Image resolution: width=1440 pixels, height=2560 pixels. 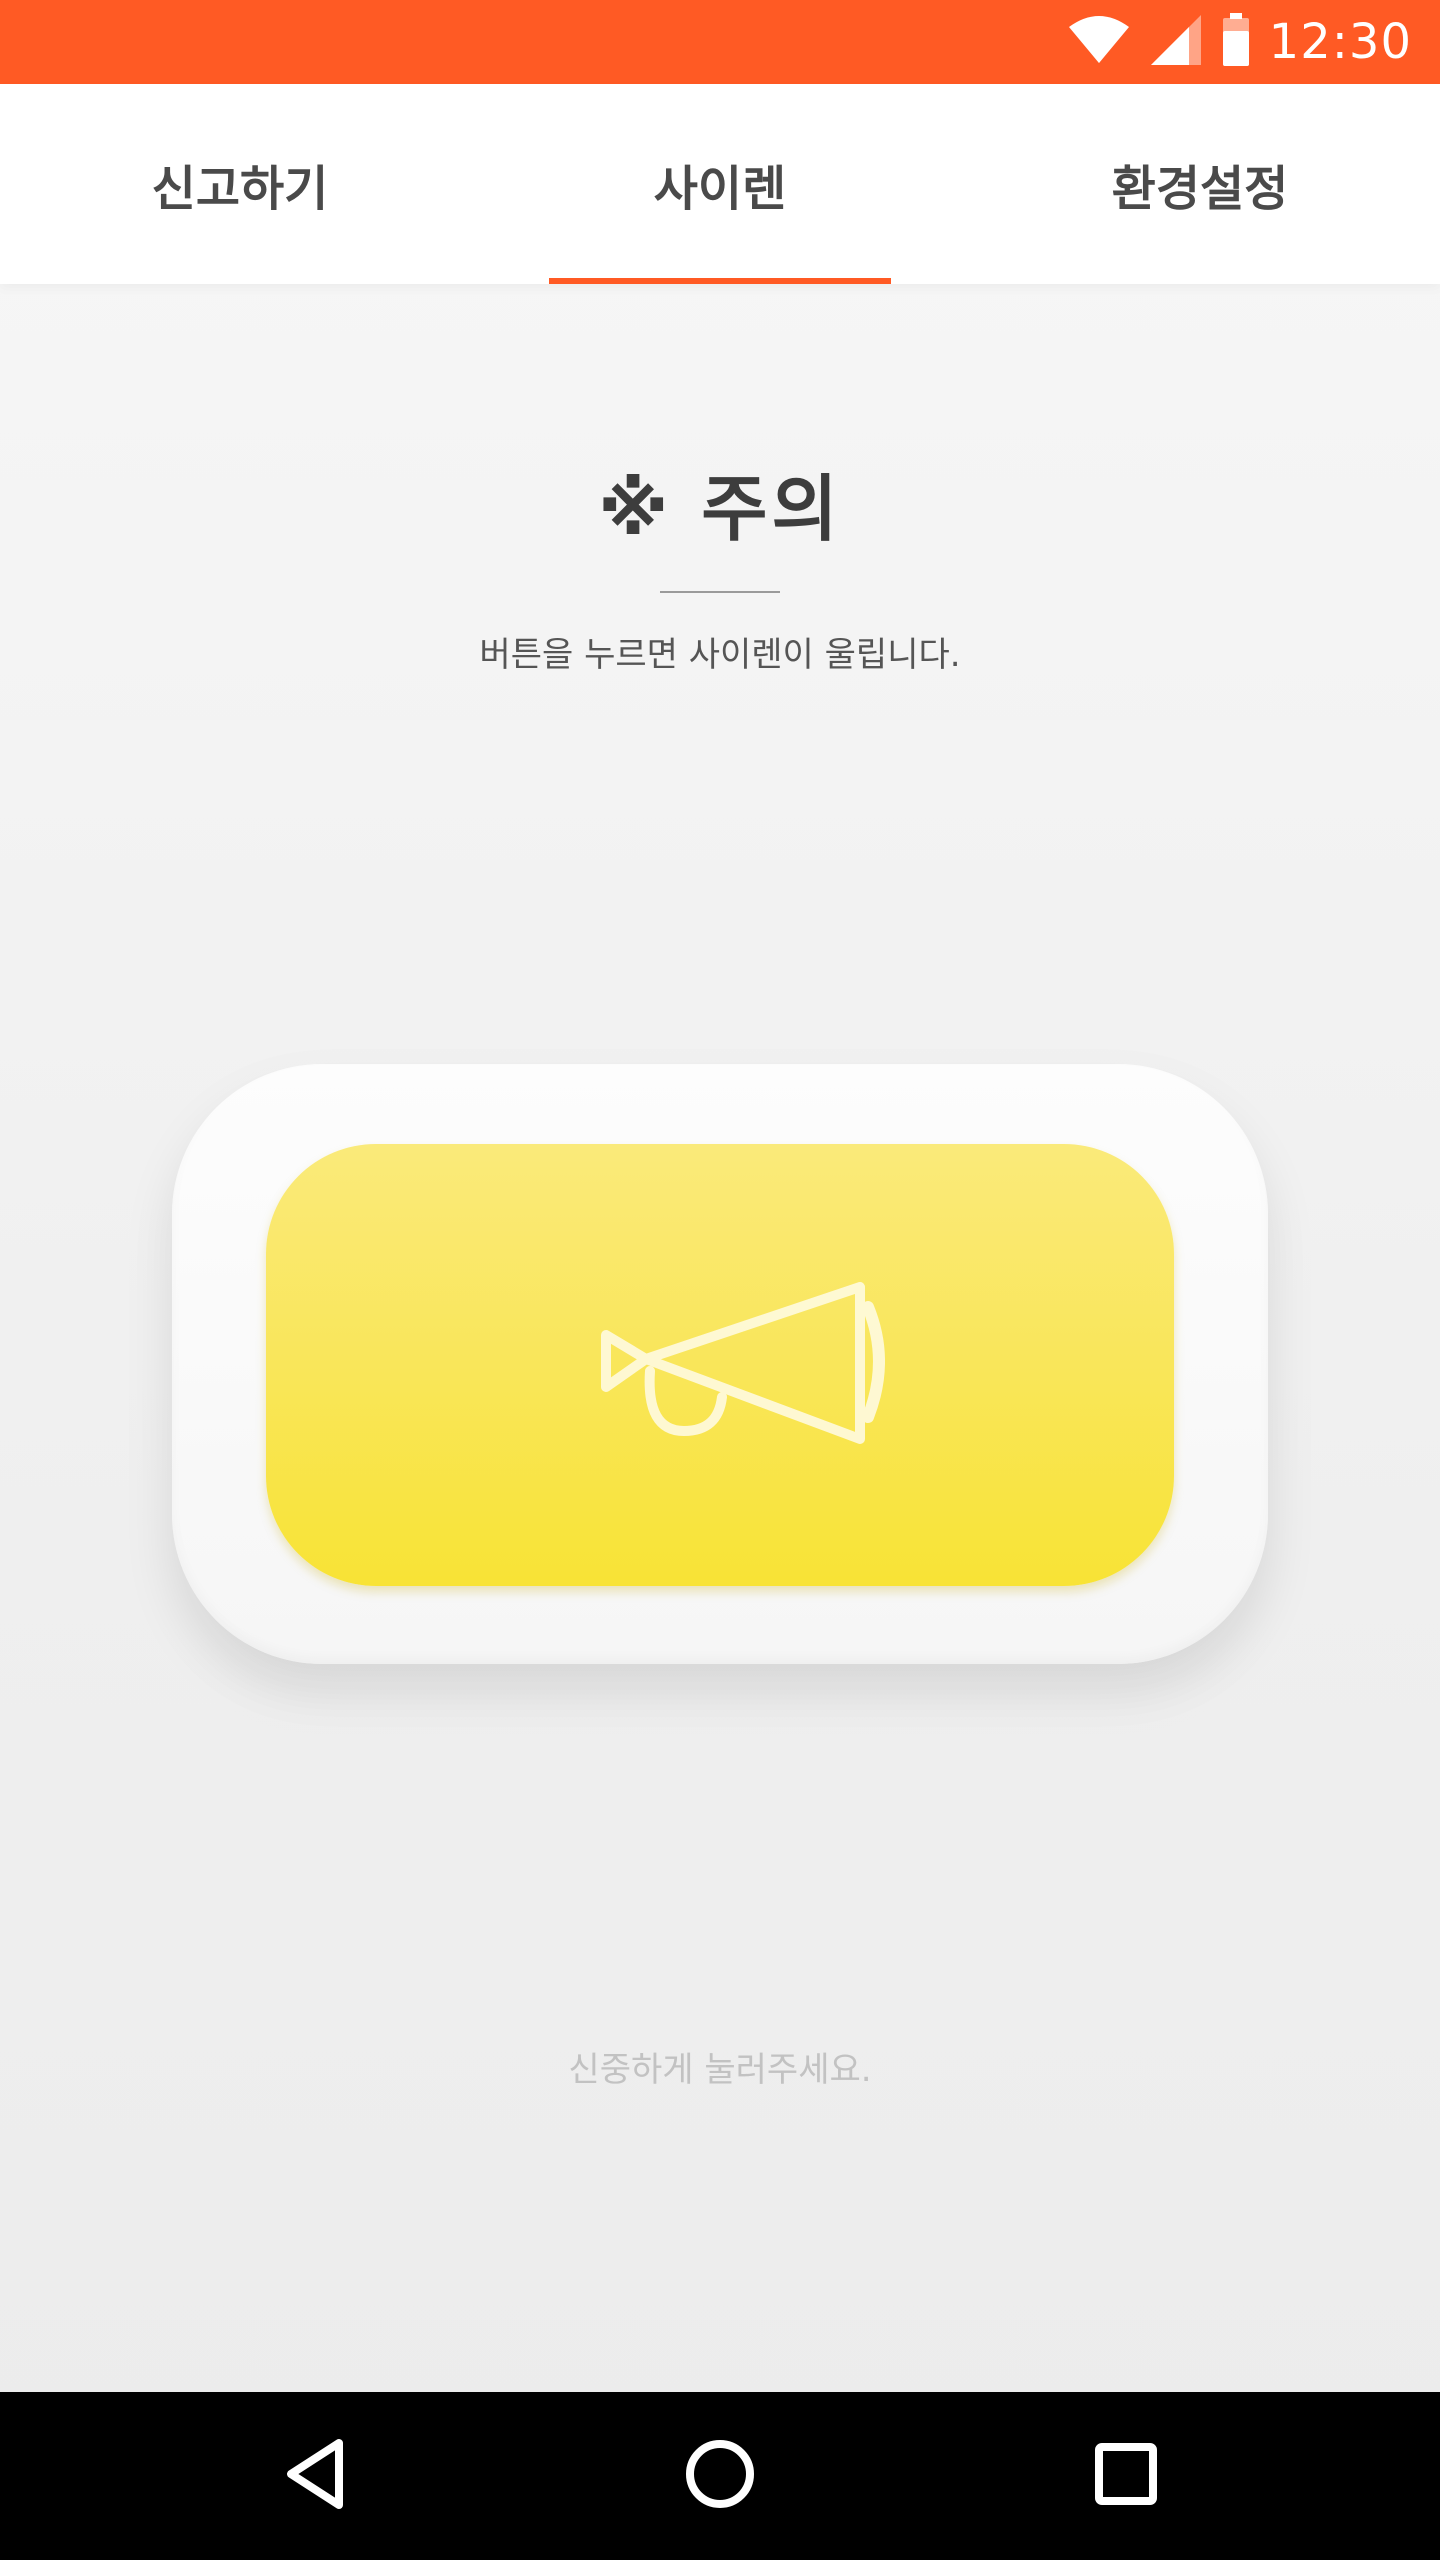 I want to click on tab-report: 신고하기, so click(x=240, y=184).